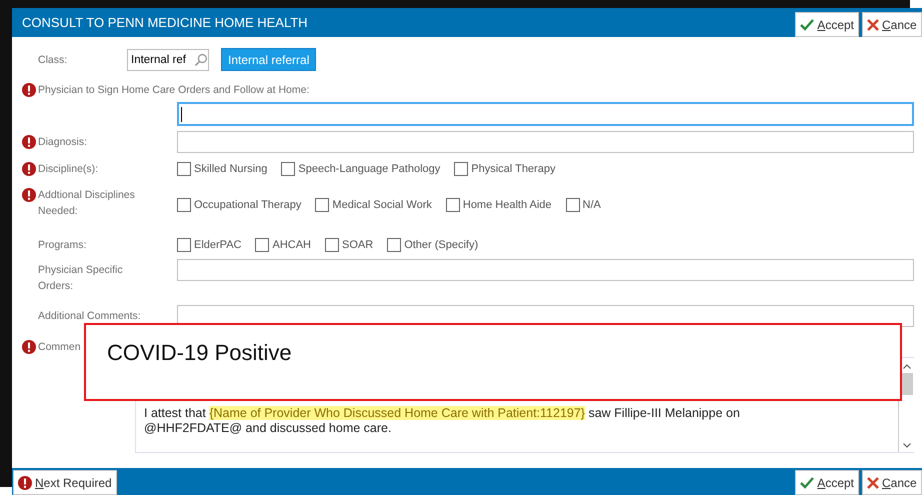  I want to click on field-label: Discipline(s):, so click(67, 169).